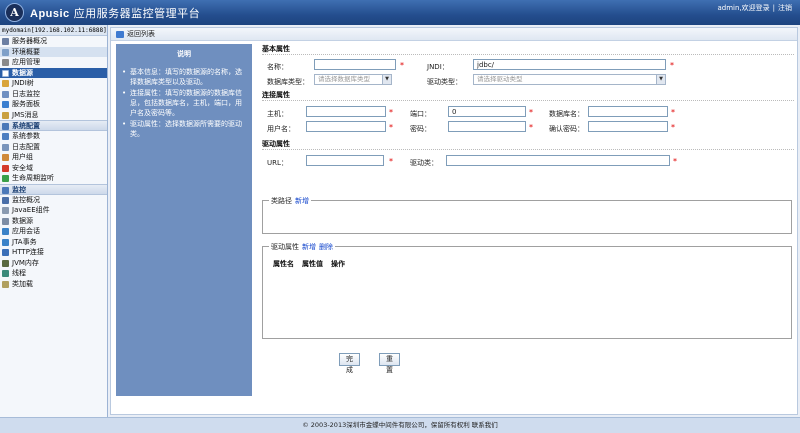 The height and width of the screenshot is (433, 800). I want to click on logout-link: 注销, so click(785, 8).